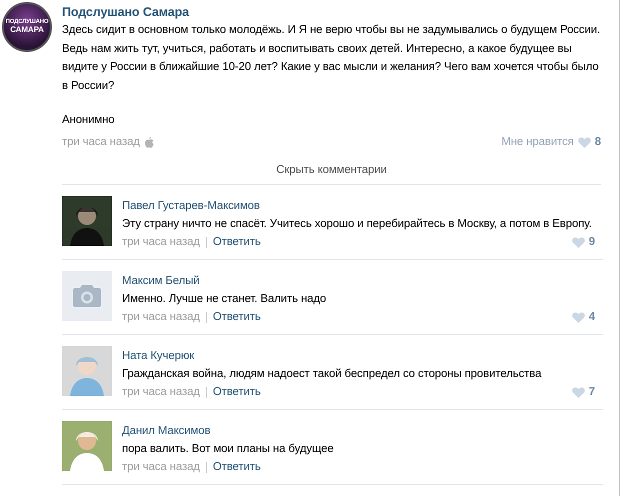 This screenshot has width=623, height=496. Describe the element at coordinates (331, 170) in the screenshot. I see `hide-comments-link: Скрыть комментарии` at that location.